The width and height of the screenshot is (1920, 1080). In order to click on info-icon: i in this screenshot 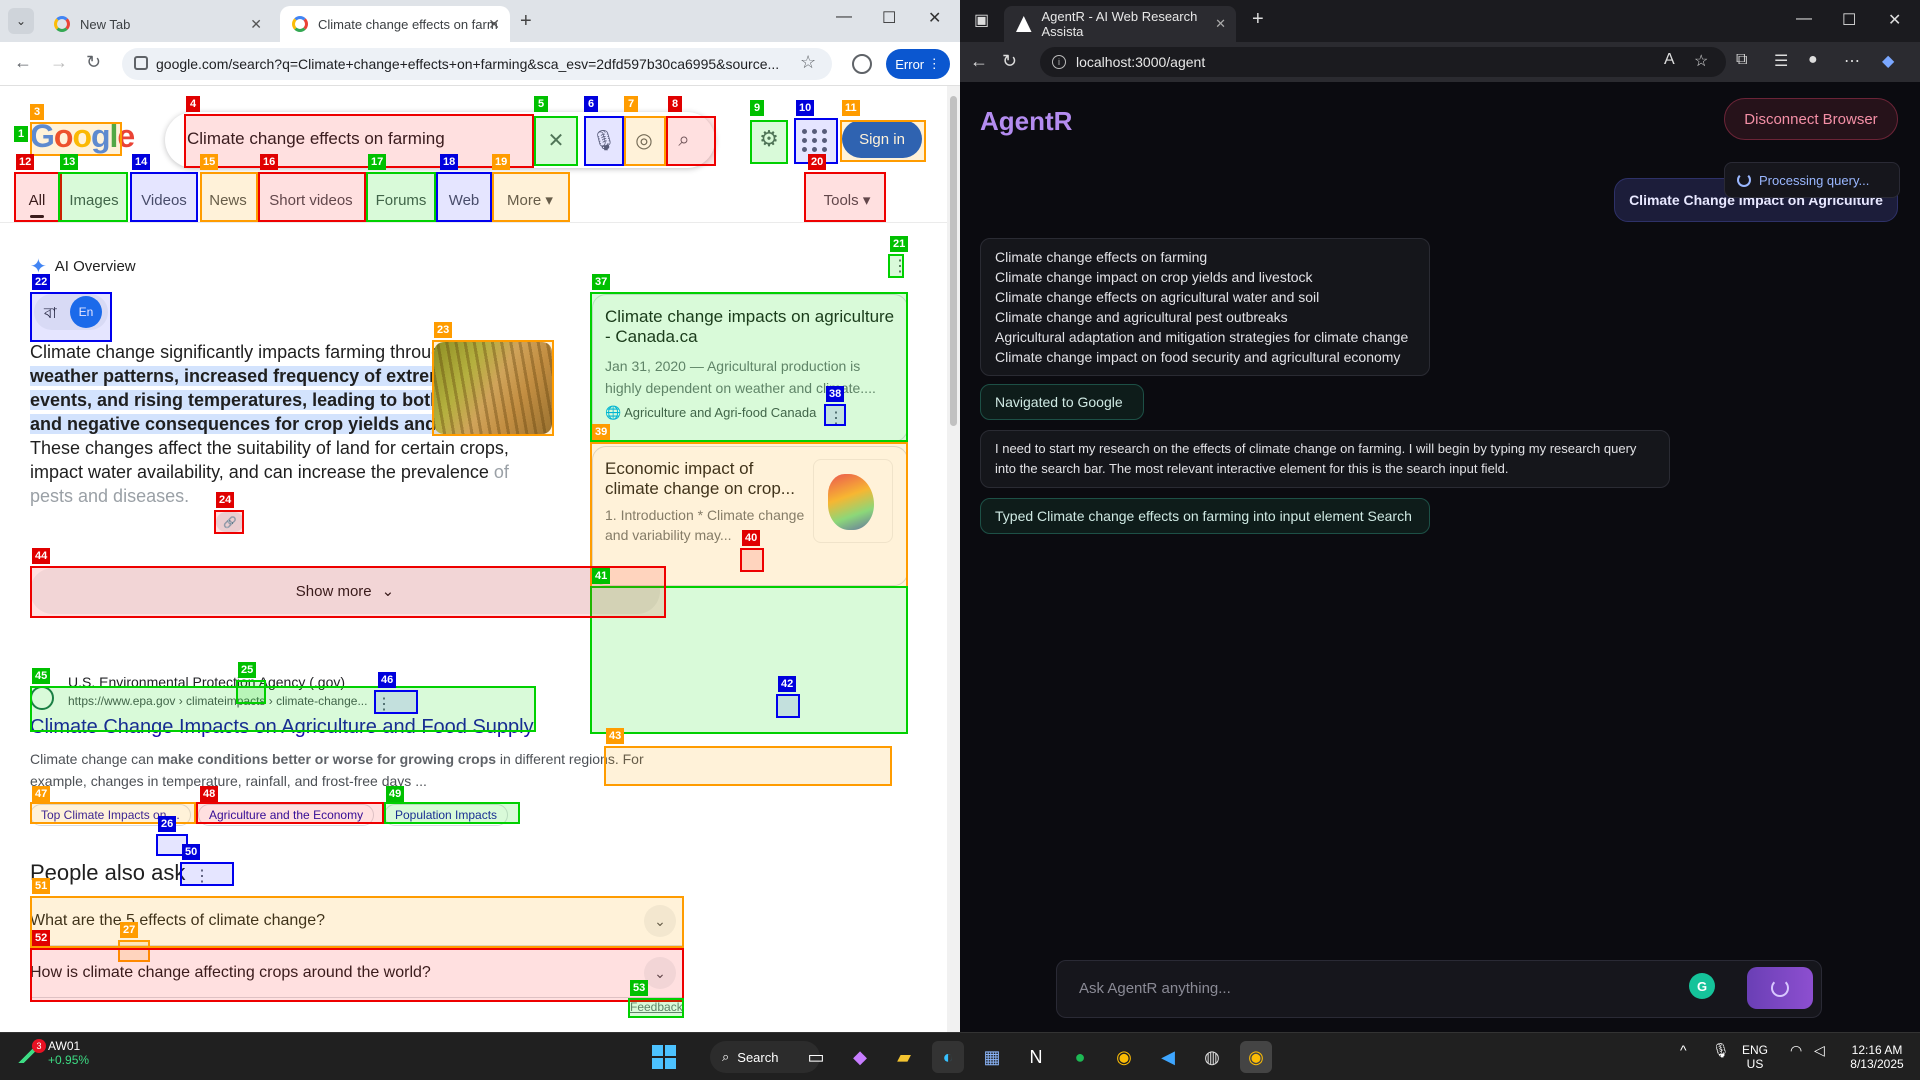, I will do `click(1059, 62)`.